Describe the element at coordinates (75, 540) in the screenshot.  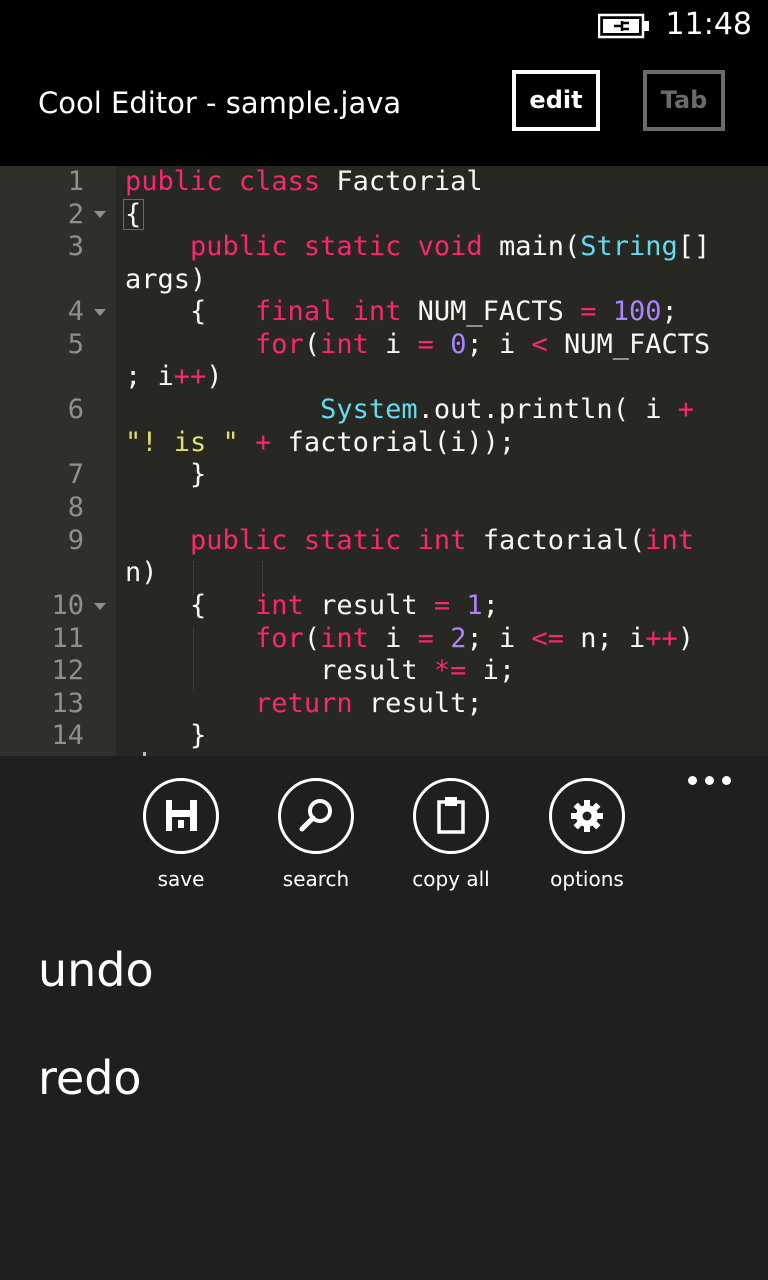
I see `line-number: 9` at that location.